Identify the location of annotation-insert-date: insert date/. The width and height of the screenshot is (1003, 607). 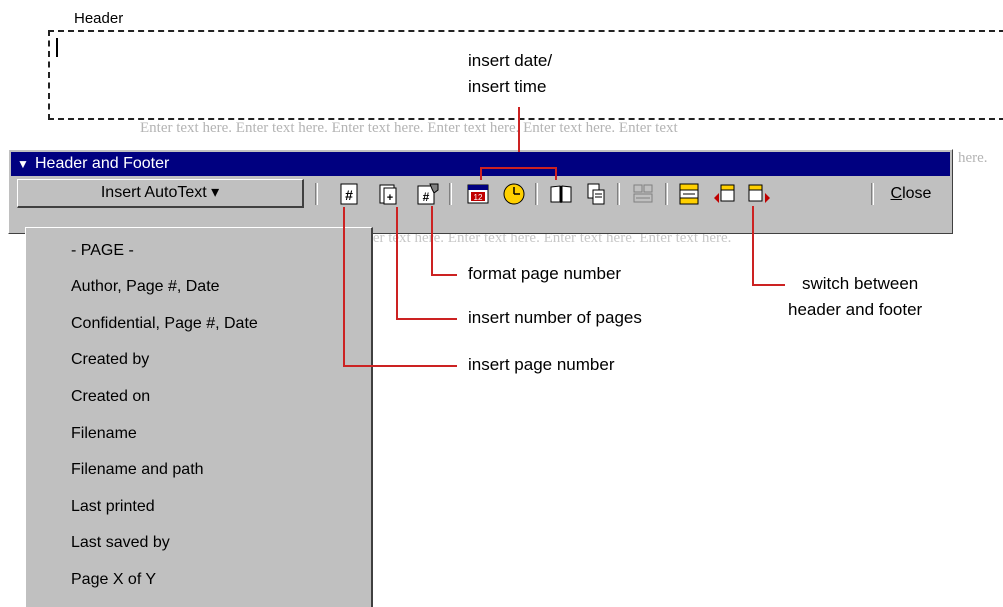
(510, 60).